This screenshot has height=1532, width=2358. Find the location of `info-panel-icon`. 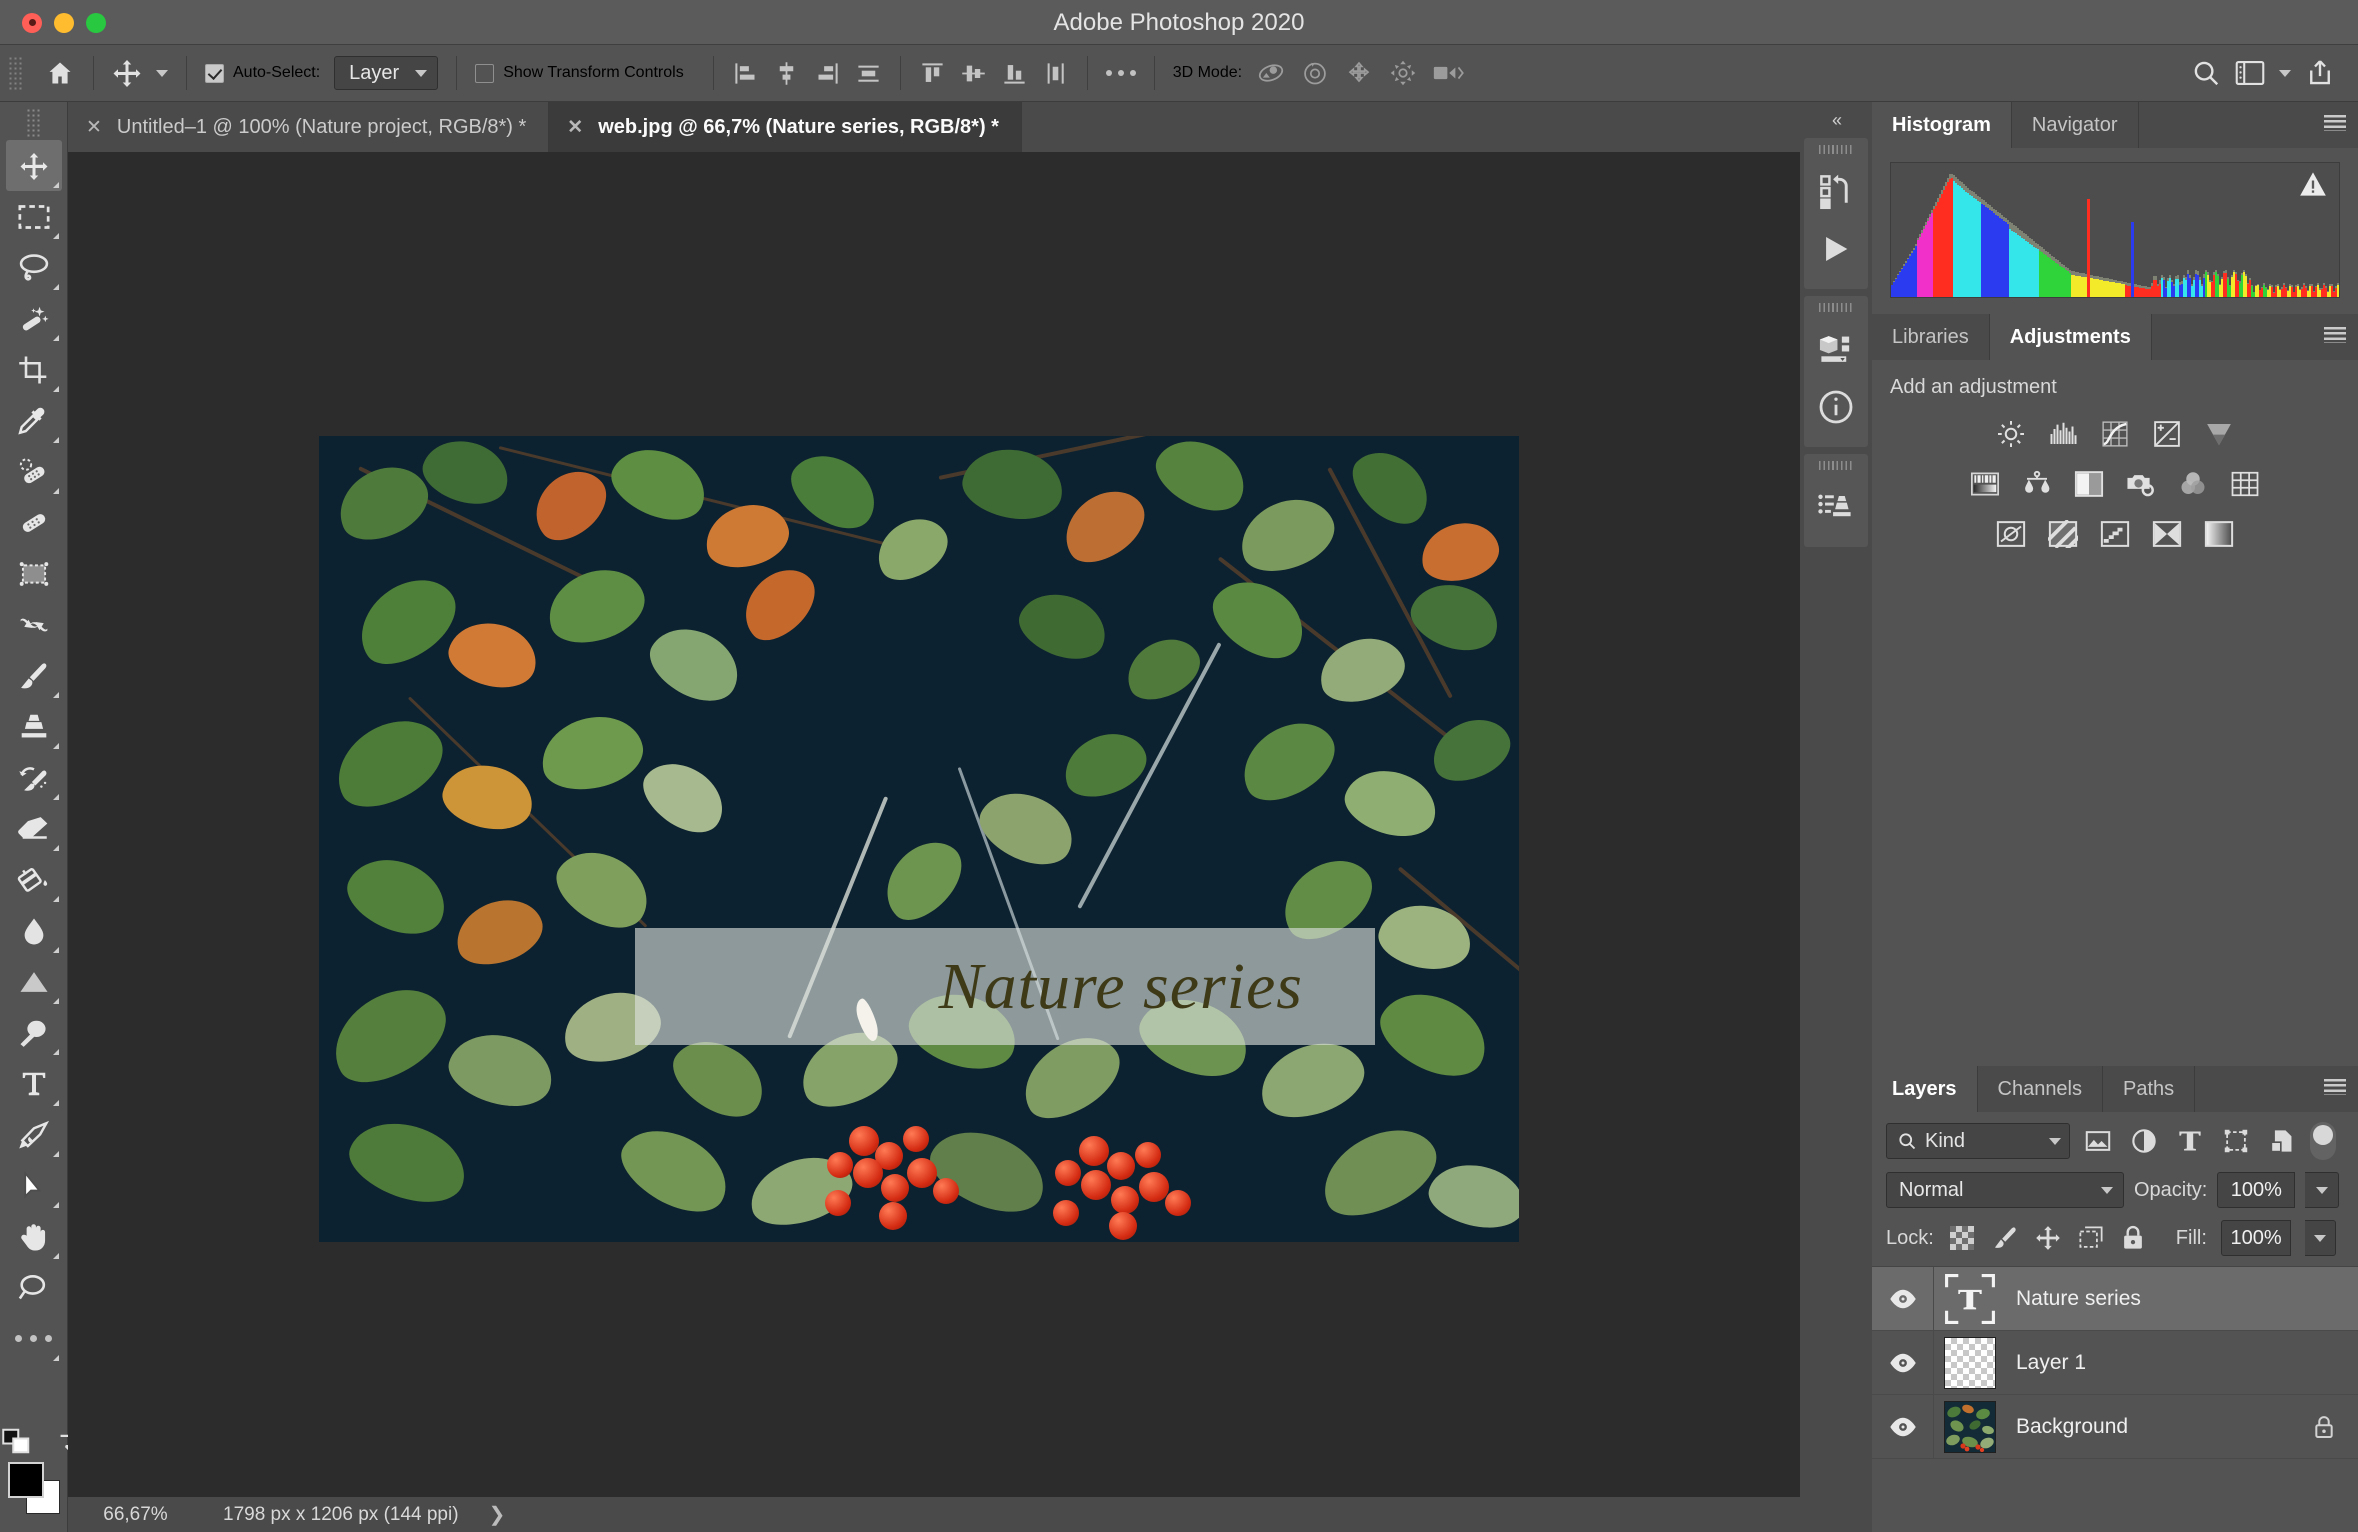

info-panel-icon is located at coordinates (1836, 407).